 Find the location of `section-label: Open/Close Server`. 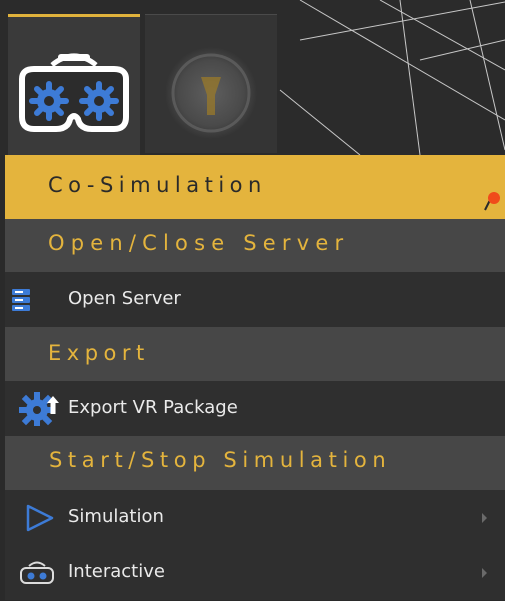

section-label: Open/Close Server is located at coordinates (199, 243).